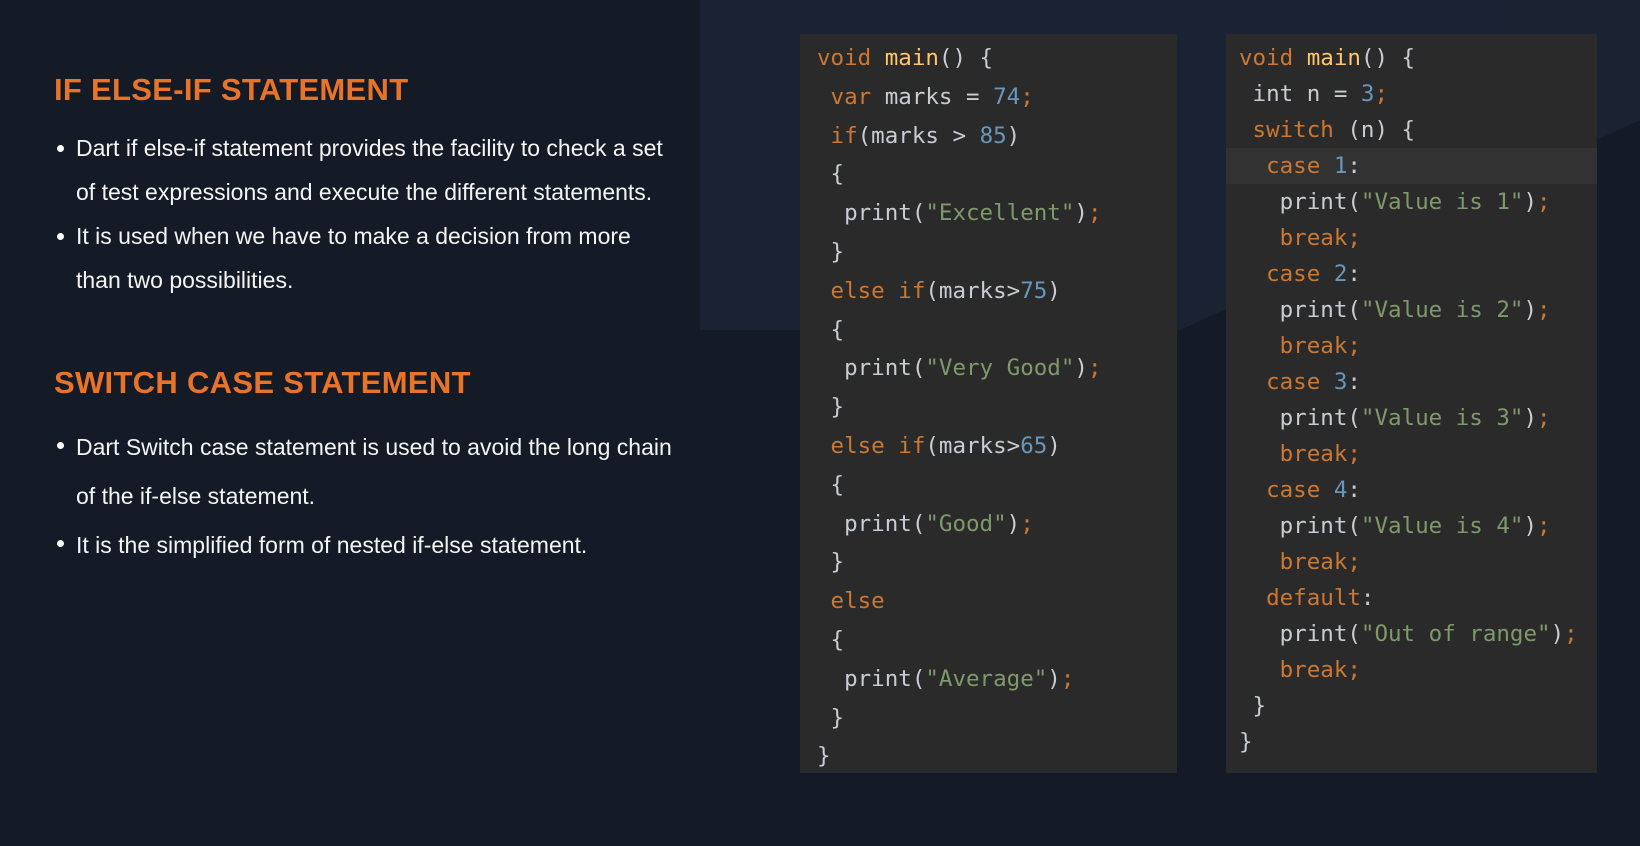 This screenshot has width=1640, height=846. I want to click on code-token: "Excellent", so click(1000, 213).